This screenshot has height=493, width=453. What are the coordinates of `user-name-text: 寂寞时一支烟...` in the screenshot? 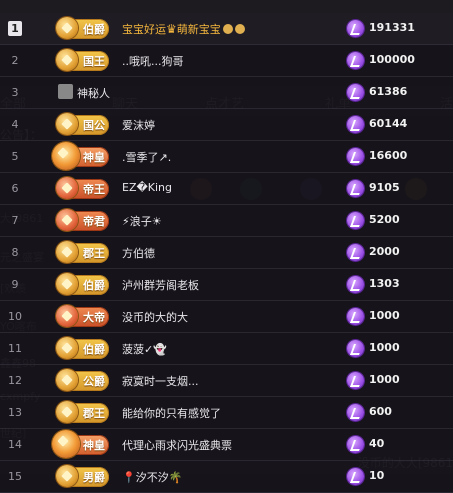 It's located at (160, 381).